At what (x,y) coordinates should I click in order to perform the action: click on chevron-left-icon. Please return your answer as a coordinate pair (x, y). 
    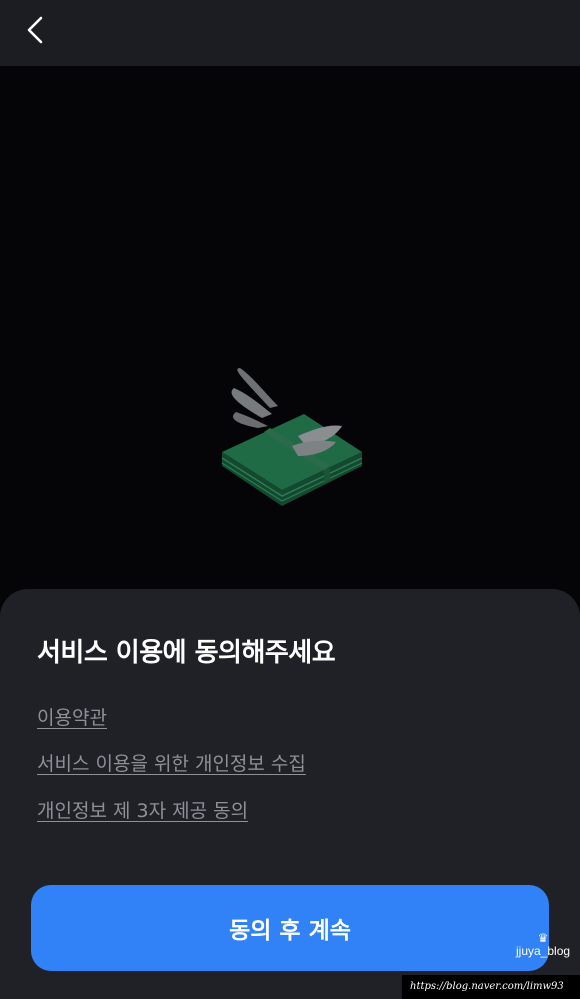
    Looking at the image, I should click on (35, 30).